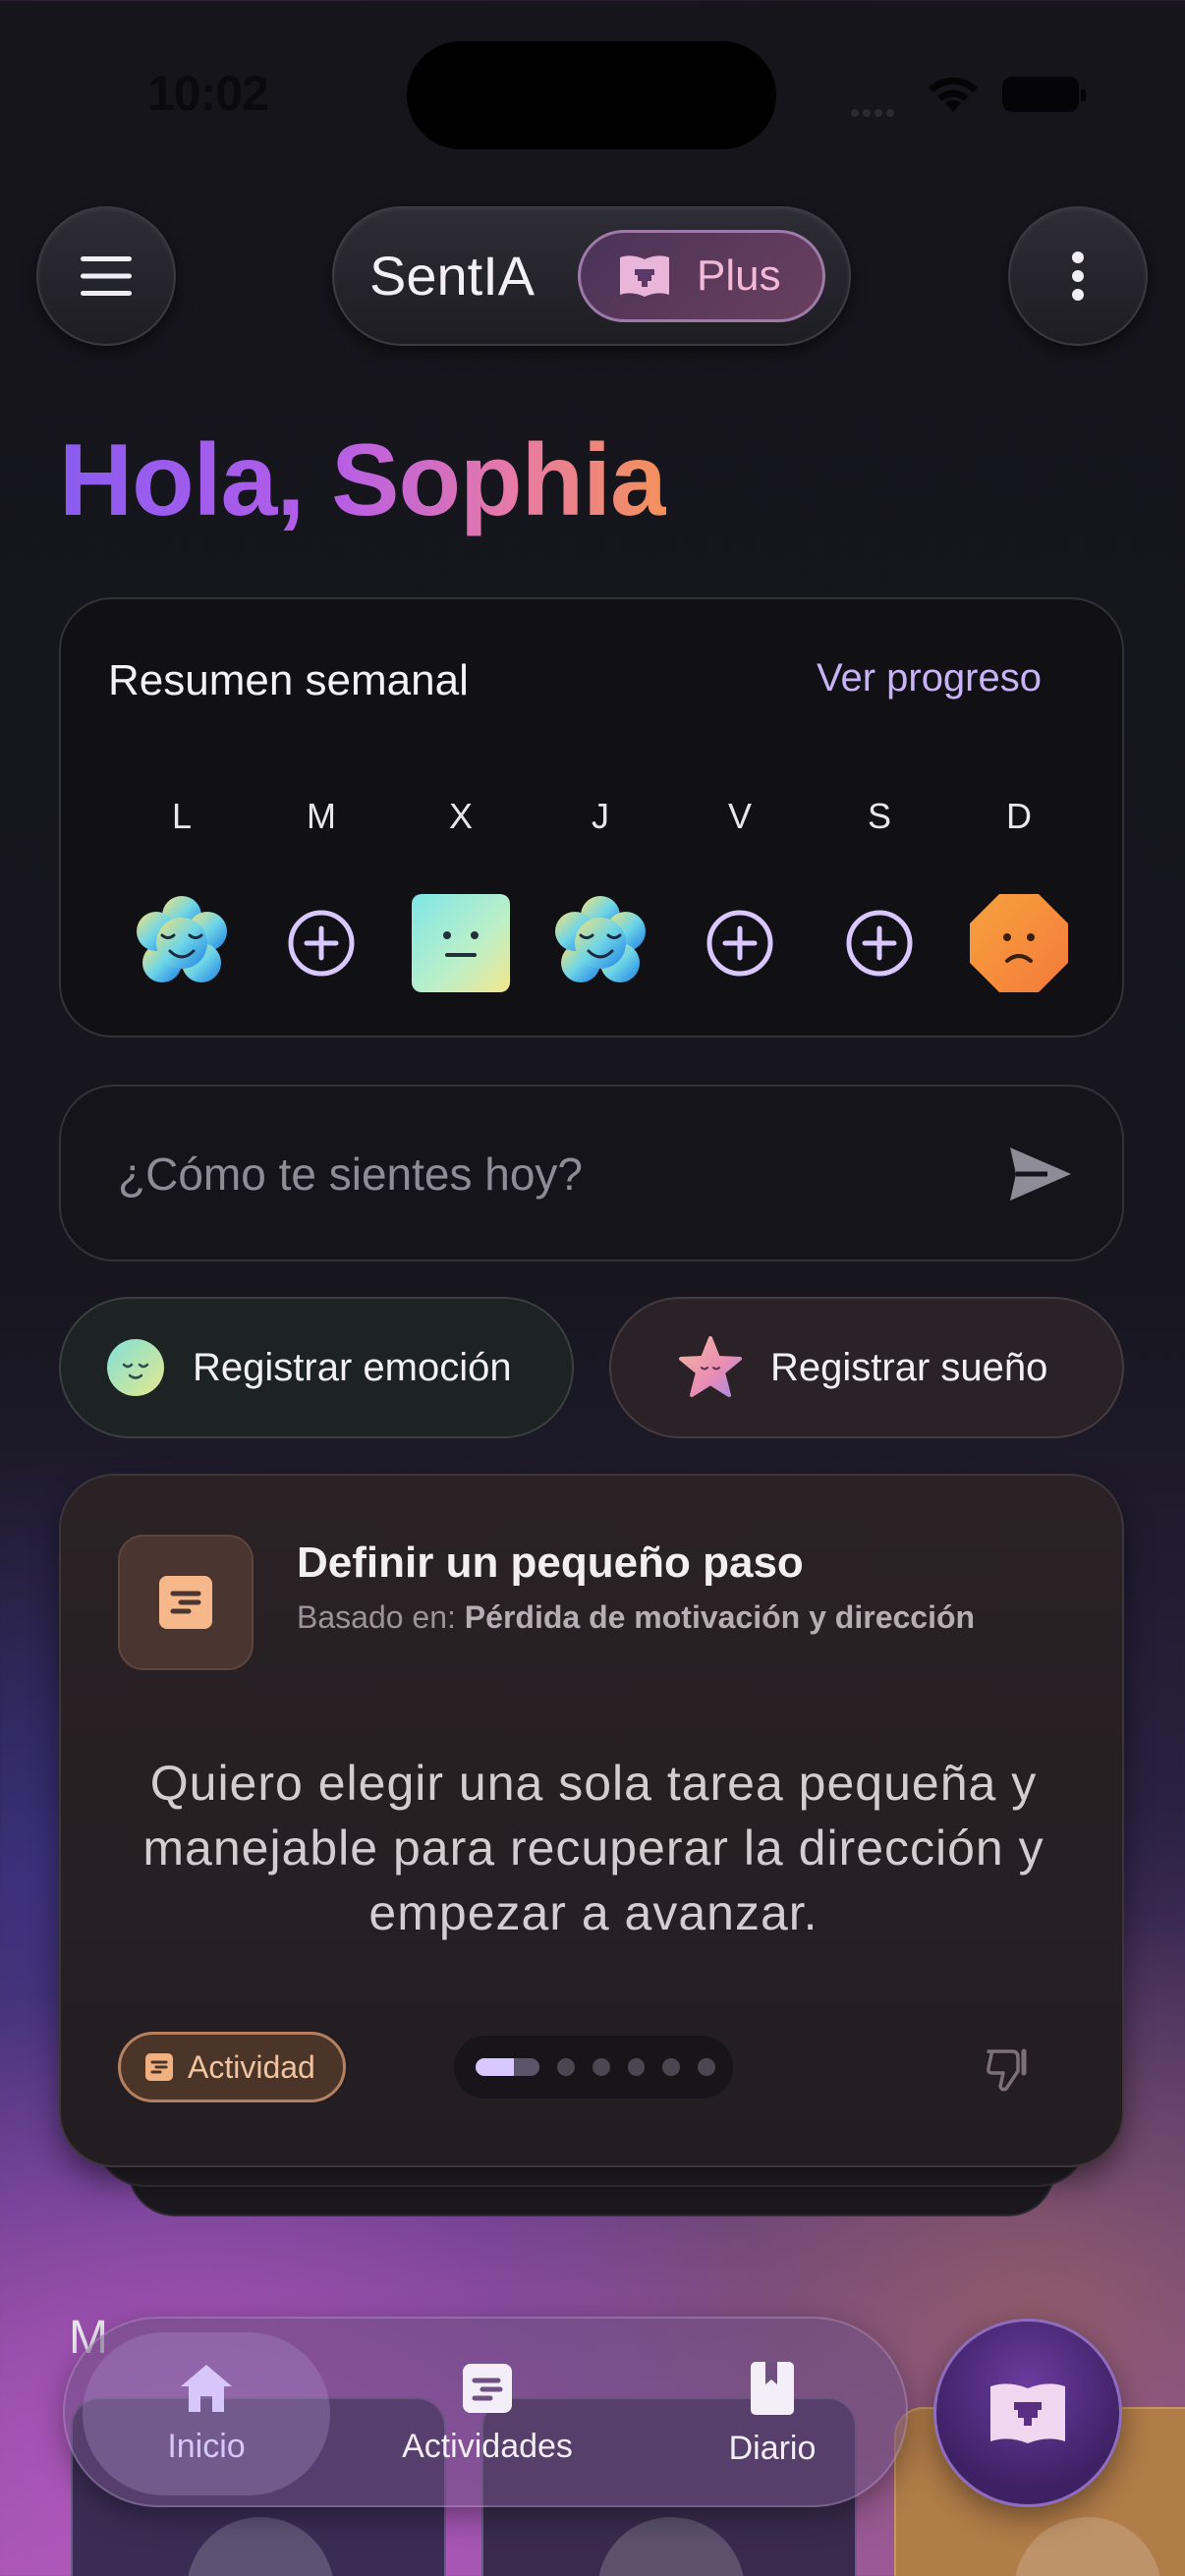  What do you see at coordinates (182, 816) in the screenshot?
I see `day-letter: L` at bounding box center [182, 816].